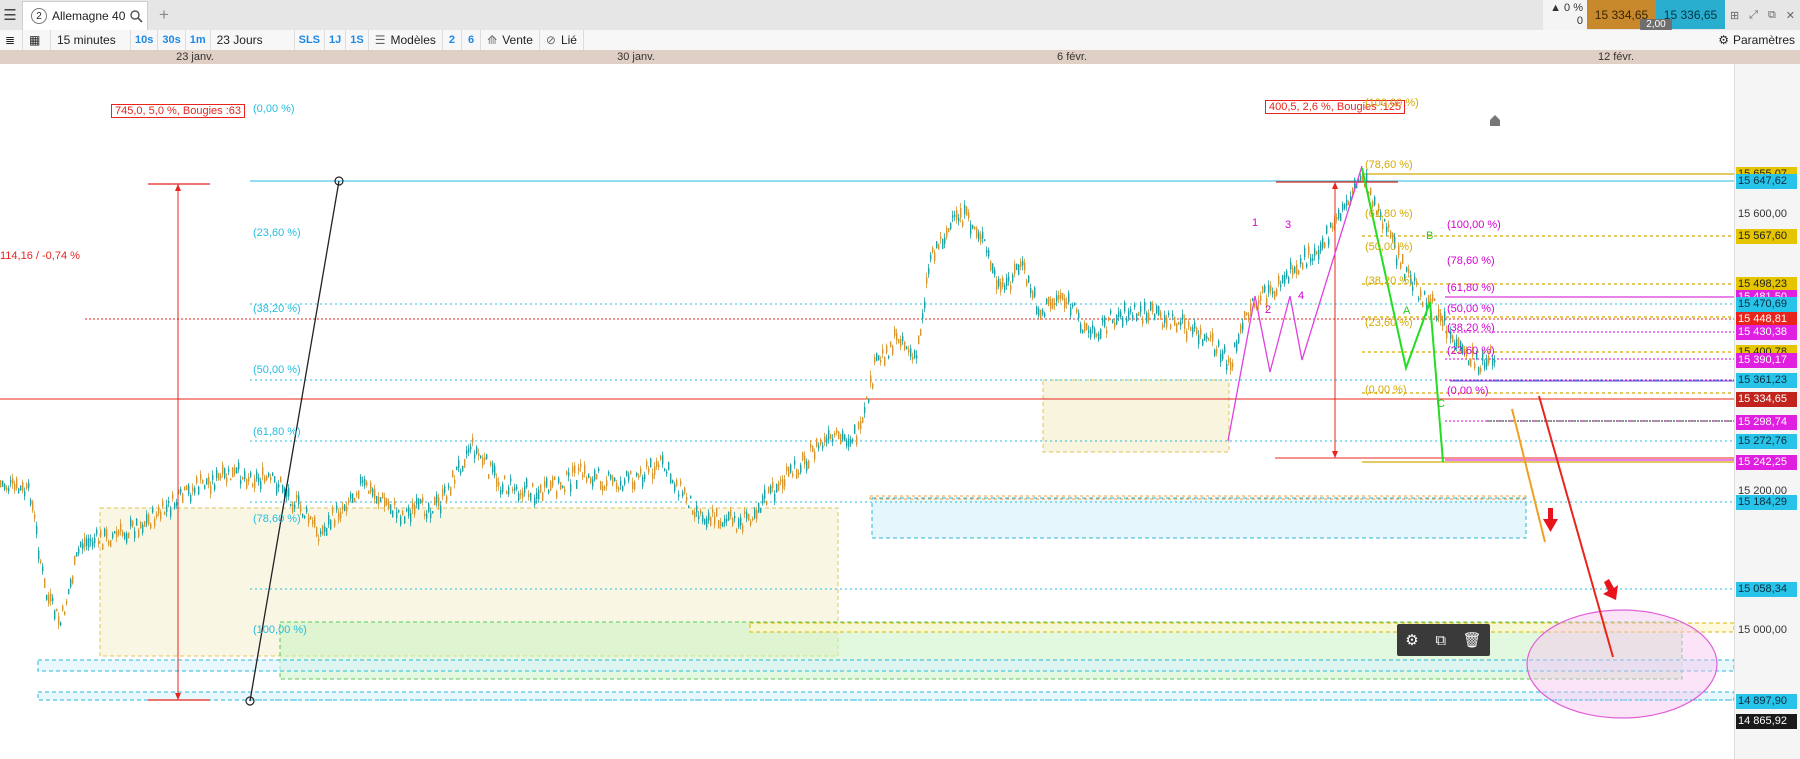 The width and height of the screenshot is (1800, 759). Describe the element at coordinates (1766, 304) in the screenshot. I see `price-label: 15 470,69` at that location.